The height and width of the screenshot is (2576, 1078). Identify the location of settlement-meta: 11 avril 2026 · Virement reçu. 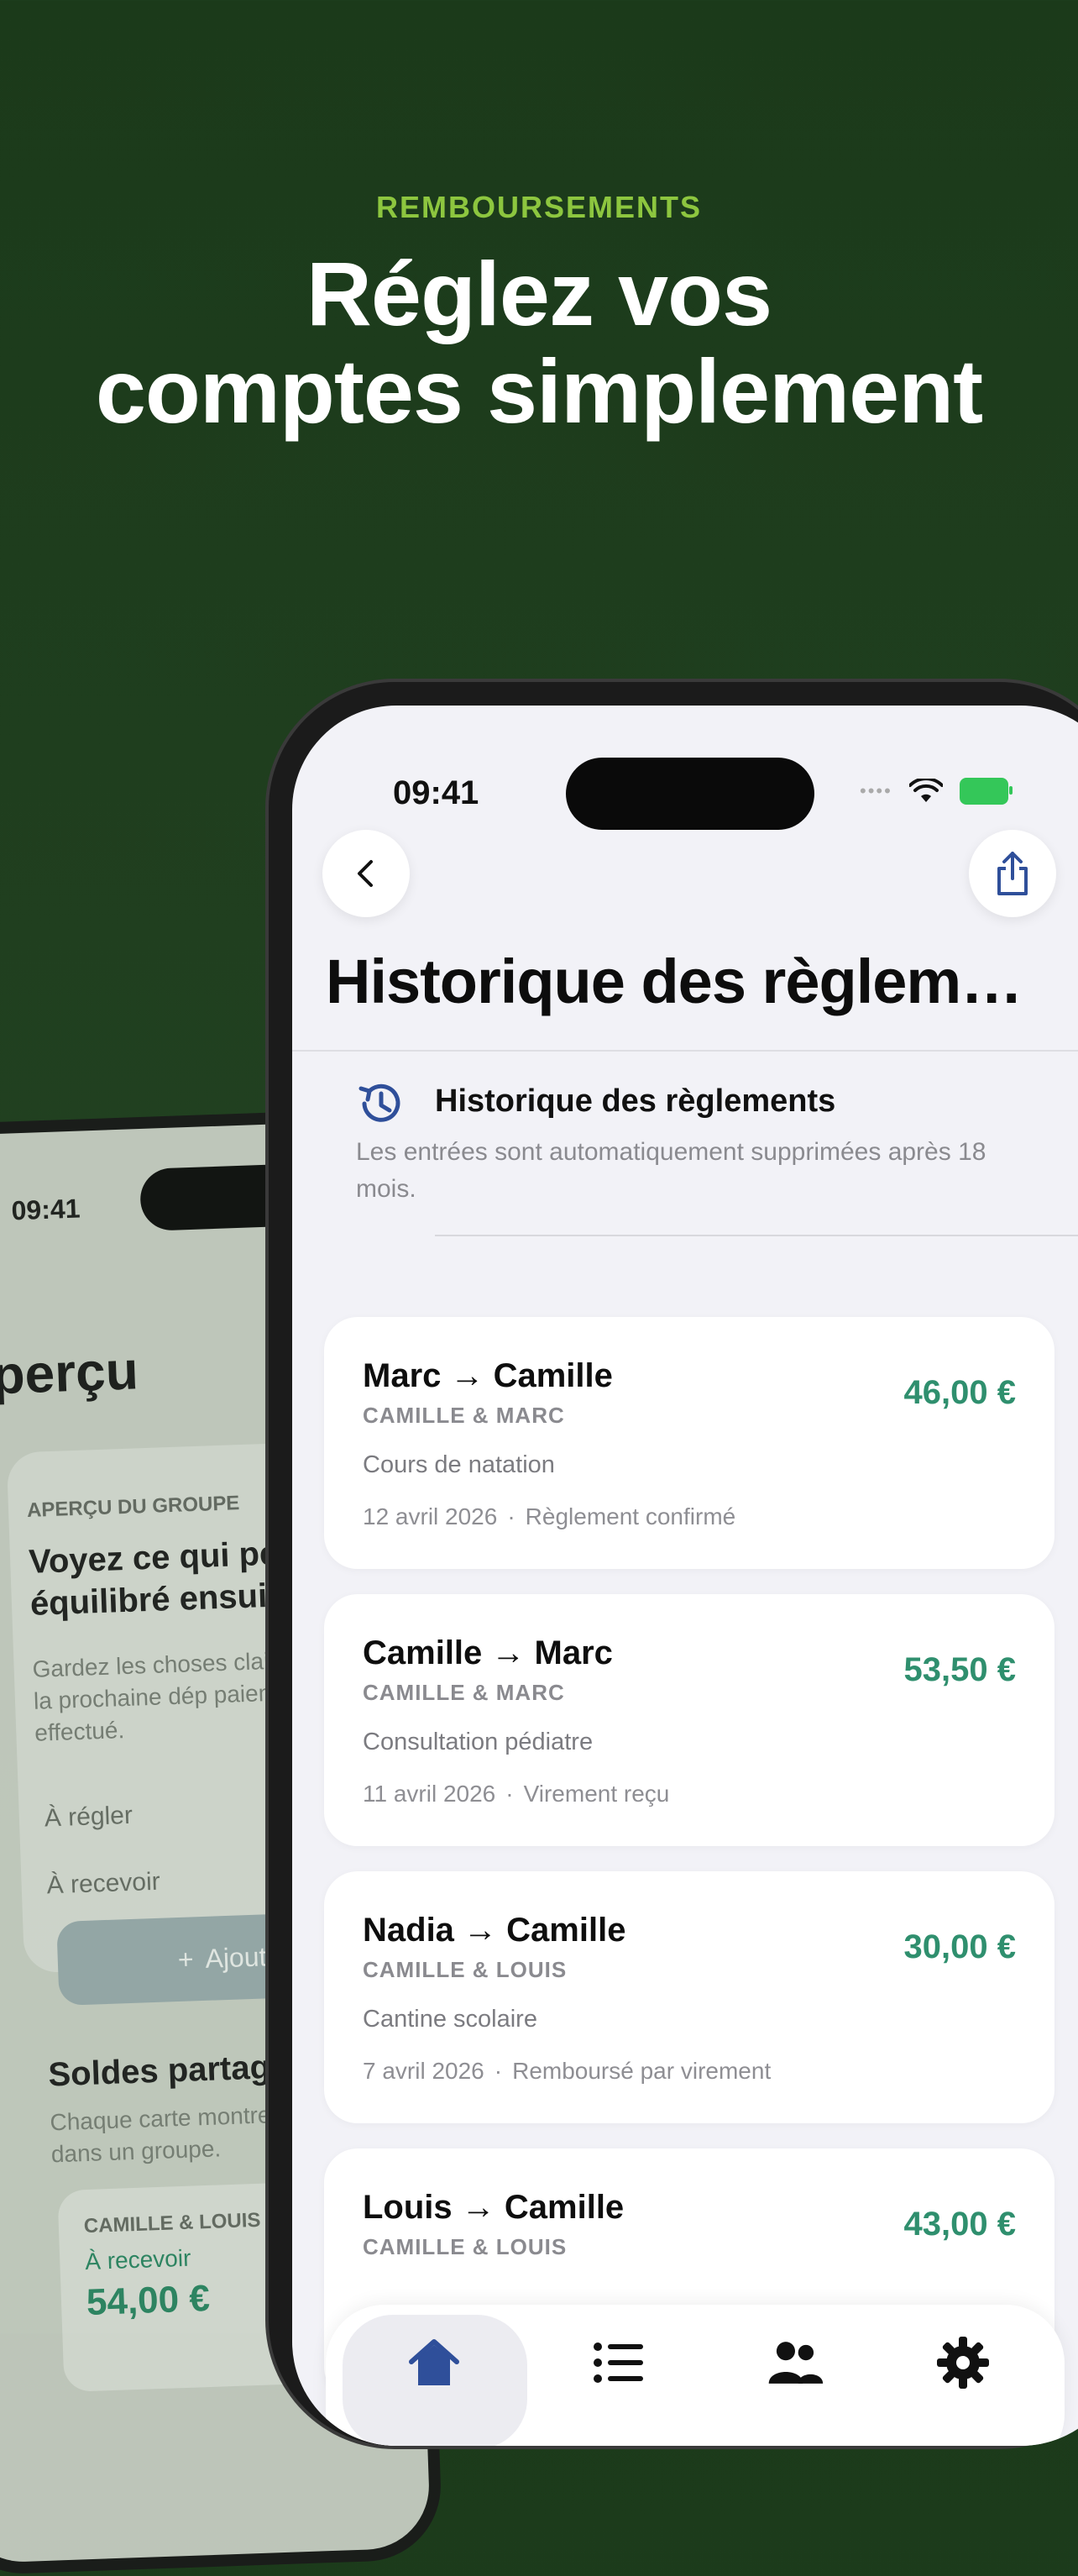
(516, 1794).